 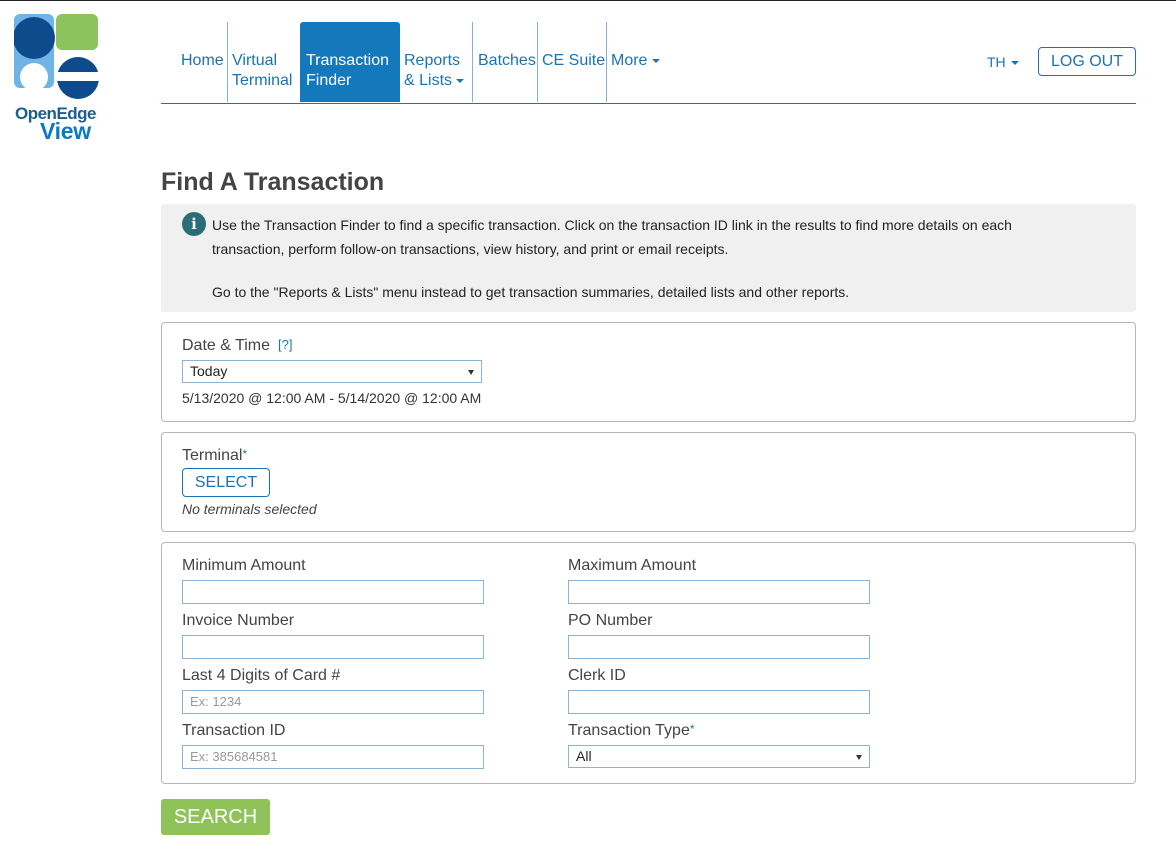 I want to click on date-time-label: Date & Time [?], so click(x=237, y=346).